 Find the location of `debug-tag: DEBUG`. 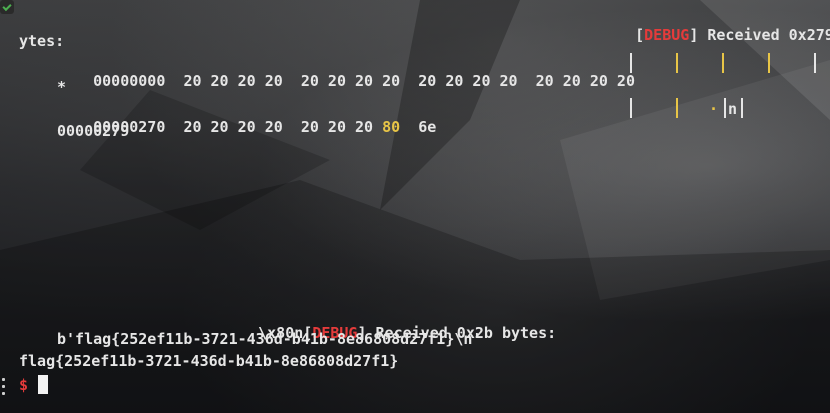

debug-tag: DEBUG is located at coordinates (667, 35).